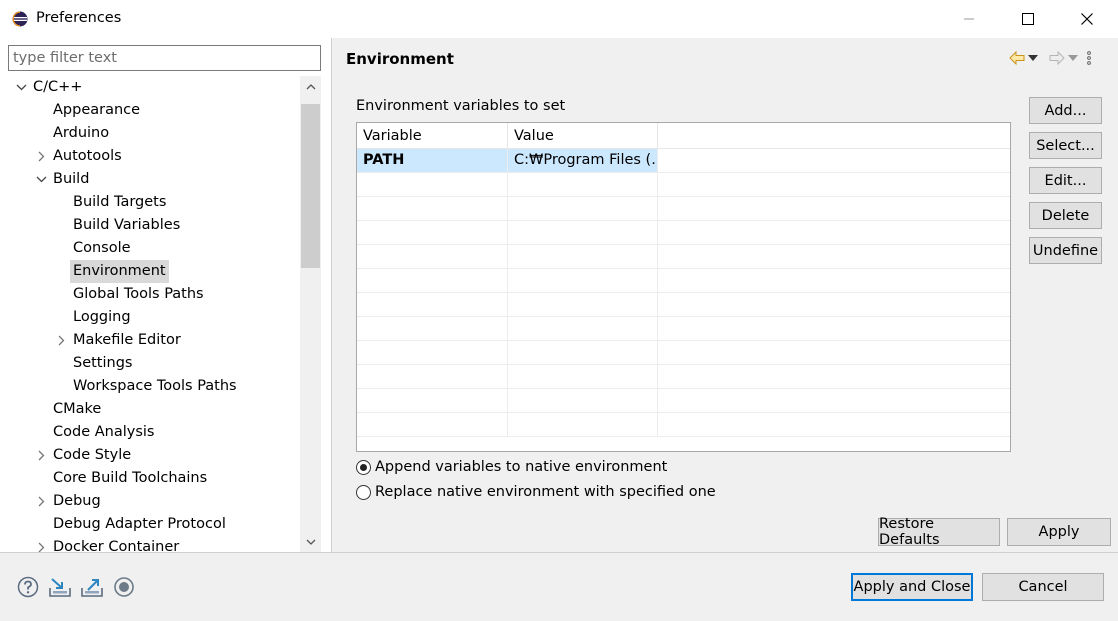 The width and height of the screenshot is (1118, 621). I want to click on scroll-thumb, so click(310, 186).